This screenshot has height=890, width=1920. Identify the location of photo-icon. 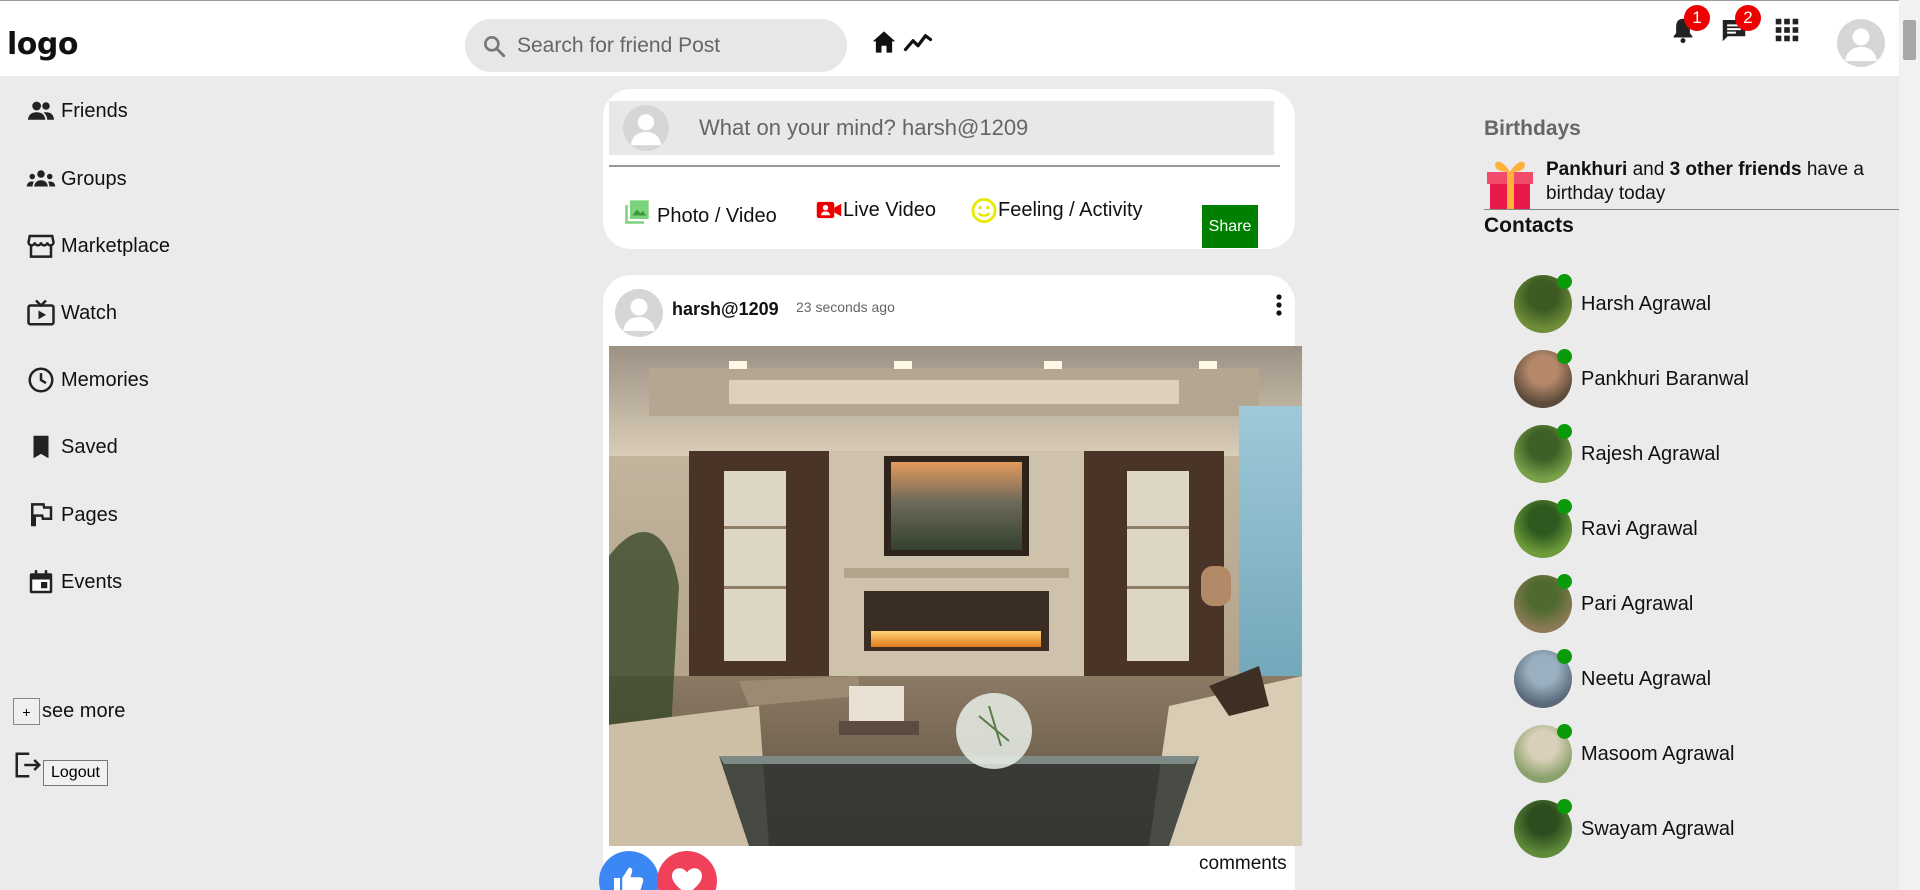
(637, 211).